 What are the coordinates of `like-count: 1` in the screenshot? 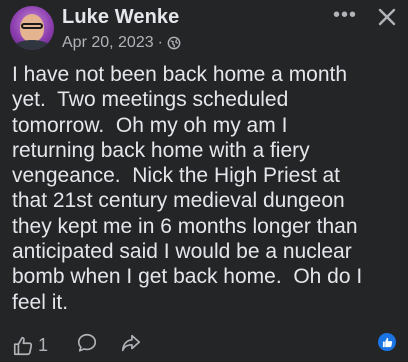 It's located at (43, 345).